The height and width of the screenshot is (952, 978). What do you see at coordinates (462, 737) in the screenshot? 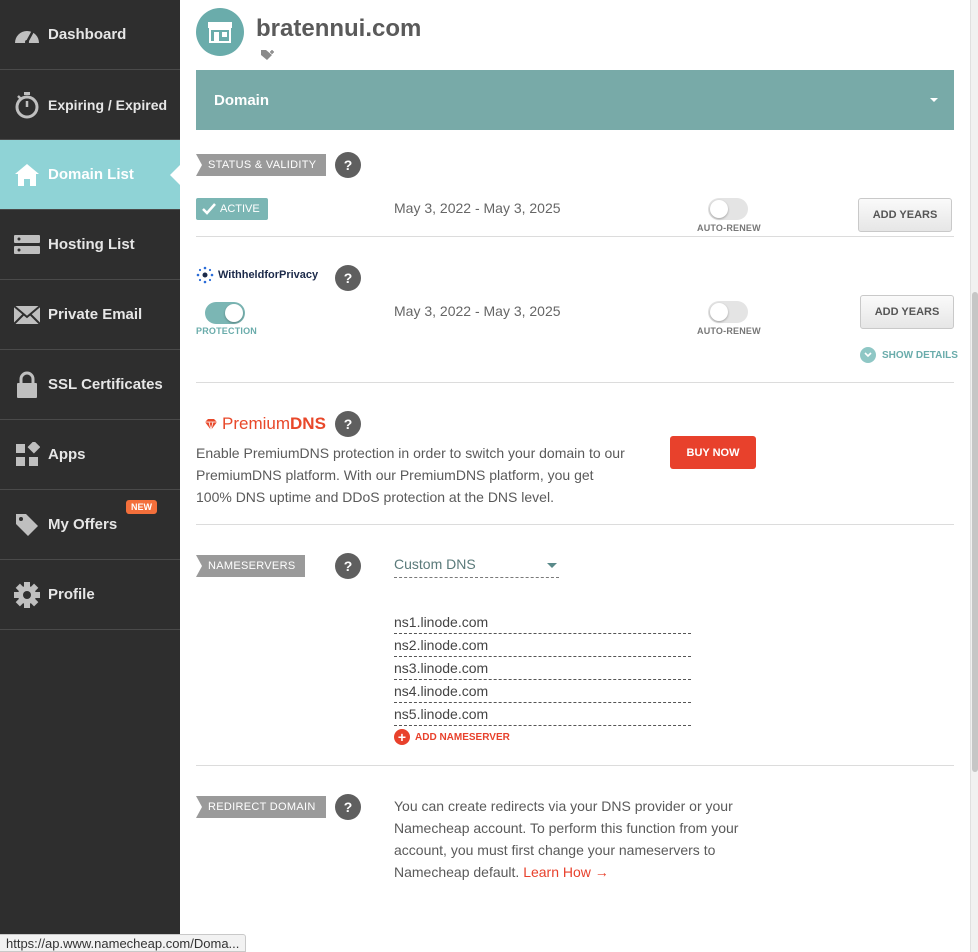
I see `add-nameserver-label: ADD NAMESERVER` at bounding box center [462, 737].